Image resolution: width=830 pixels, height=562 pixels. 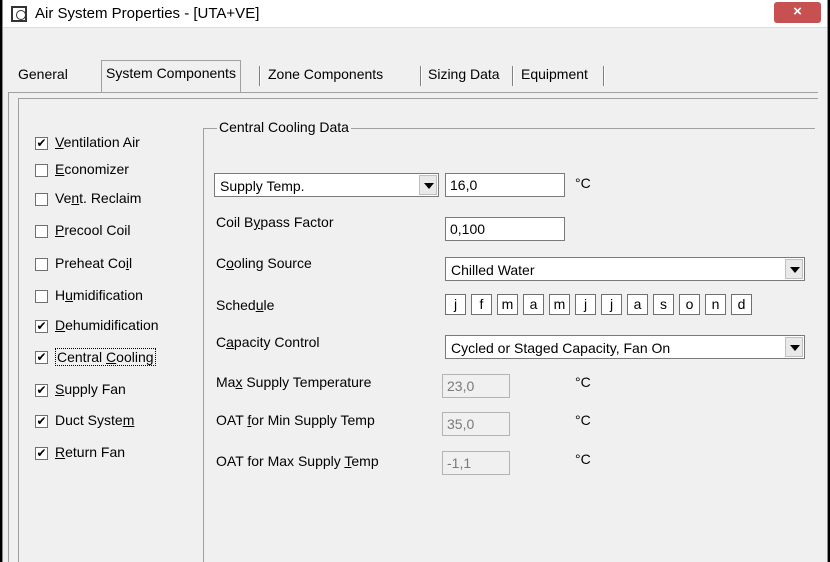 What do you see at coordinates (797, 12) in the screenshot?
I see `close-button: ×` at bounding box center [797, 12].